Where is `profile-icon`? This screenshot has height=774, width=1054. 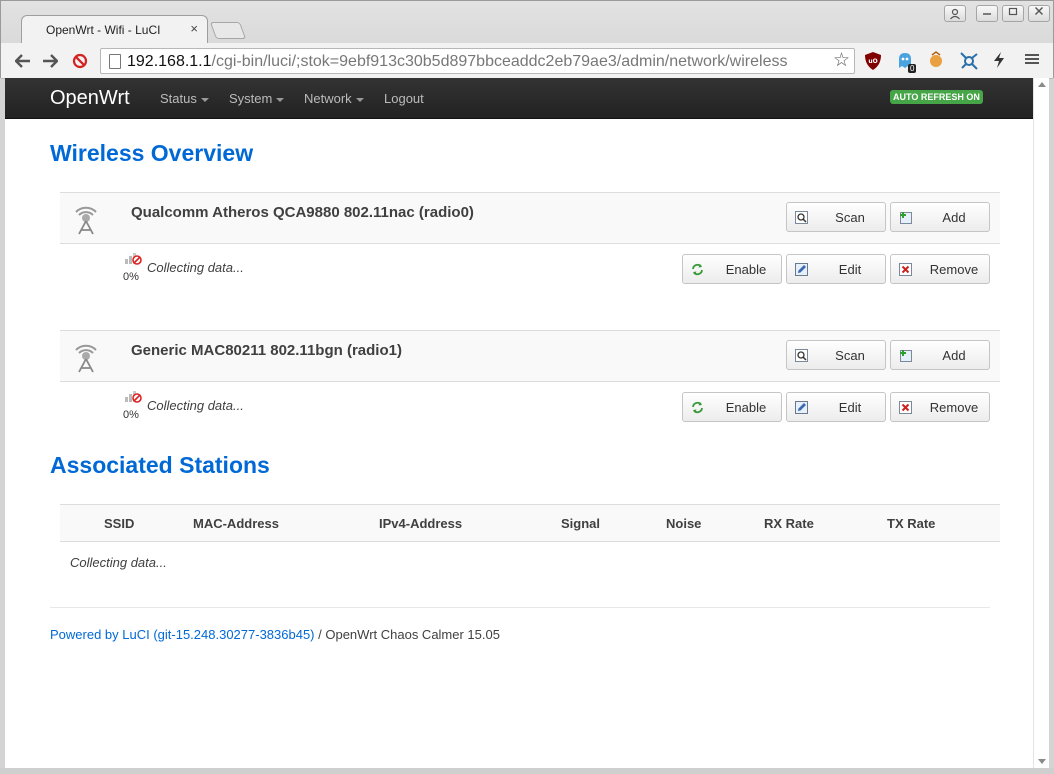
profile-icon is located at coordinates (955, 13).